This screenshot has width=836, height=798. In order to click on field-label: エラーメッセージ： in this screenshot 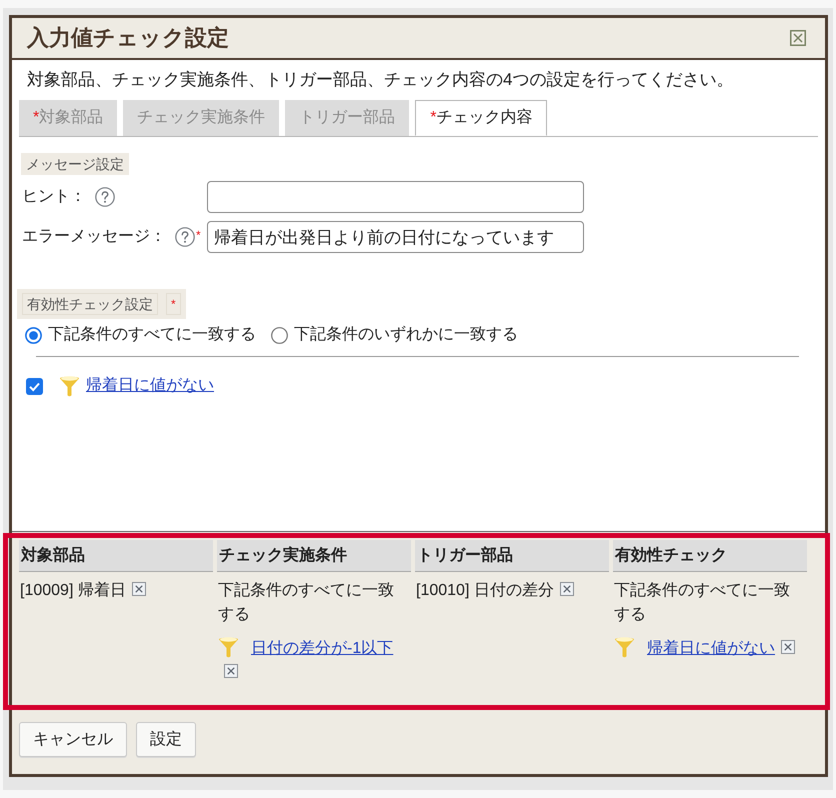, I will do `click(94, 237)`.